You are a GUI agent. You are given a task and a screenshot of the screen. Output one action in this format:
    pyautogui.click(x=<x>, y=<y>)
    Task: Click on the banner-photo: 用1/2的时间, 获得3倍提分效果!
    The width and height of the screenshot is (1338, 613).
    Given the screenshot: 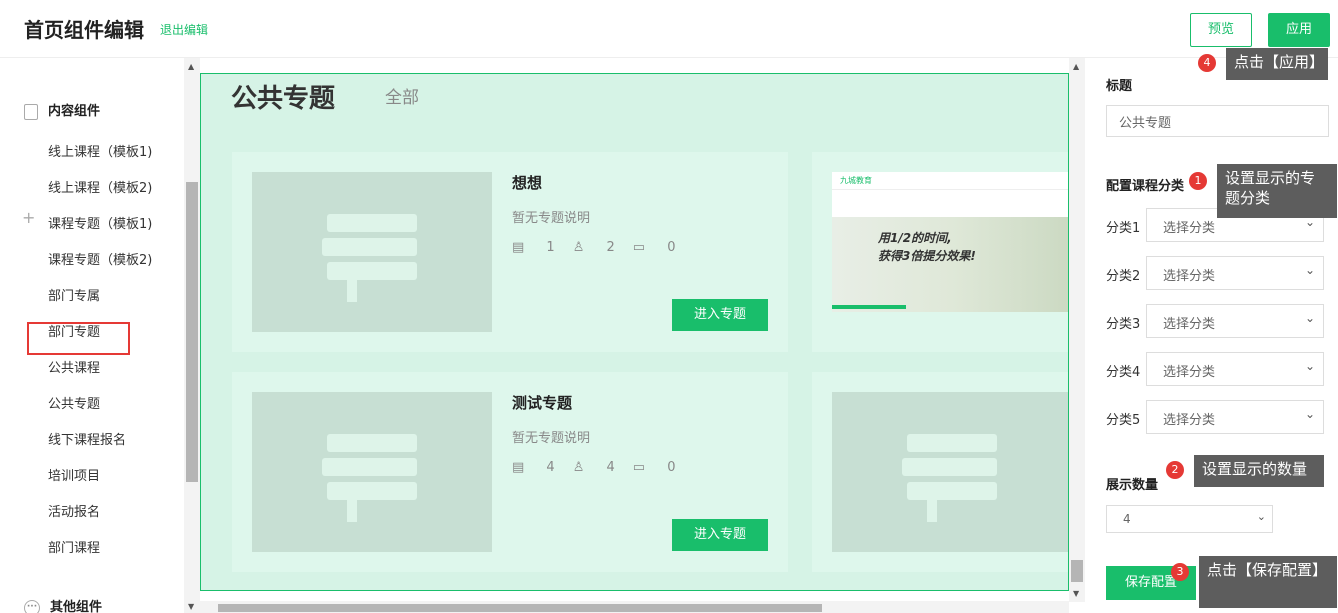 What is the action you would take?
    pyautogui.click(x=950, y=264)
    